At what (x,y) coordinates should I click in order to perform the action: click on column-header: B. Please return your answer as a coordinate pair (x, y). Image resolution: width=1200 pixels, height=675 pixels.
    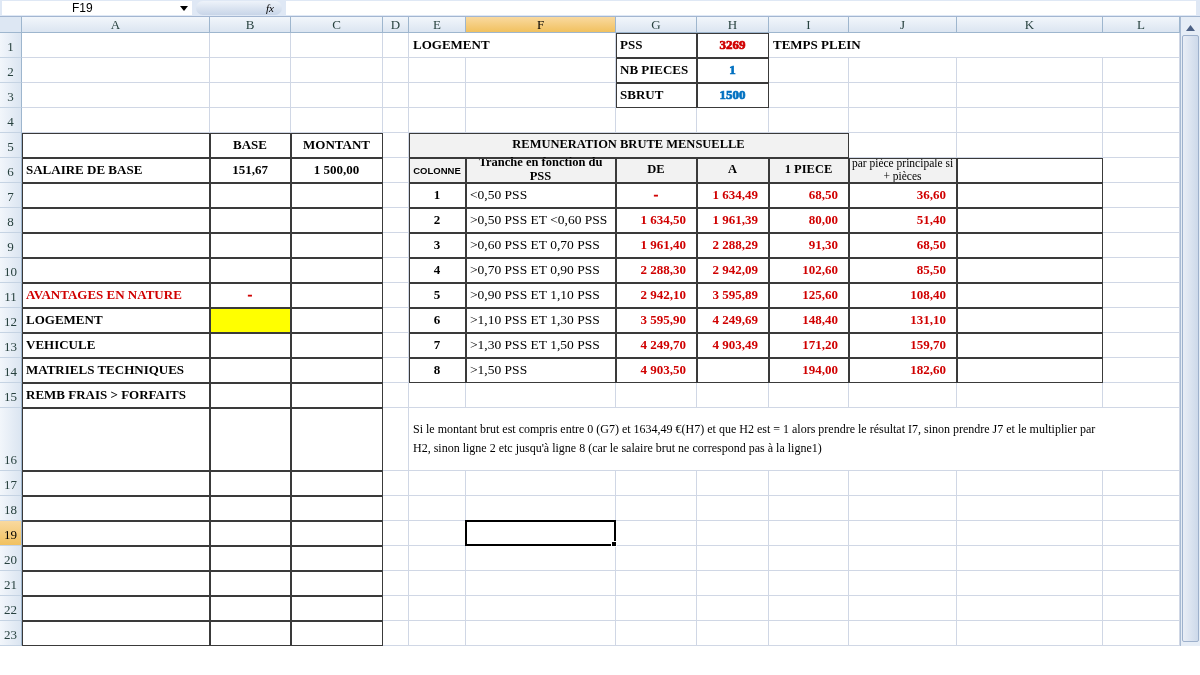
    Looking at the image, I should click on (250, 25).